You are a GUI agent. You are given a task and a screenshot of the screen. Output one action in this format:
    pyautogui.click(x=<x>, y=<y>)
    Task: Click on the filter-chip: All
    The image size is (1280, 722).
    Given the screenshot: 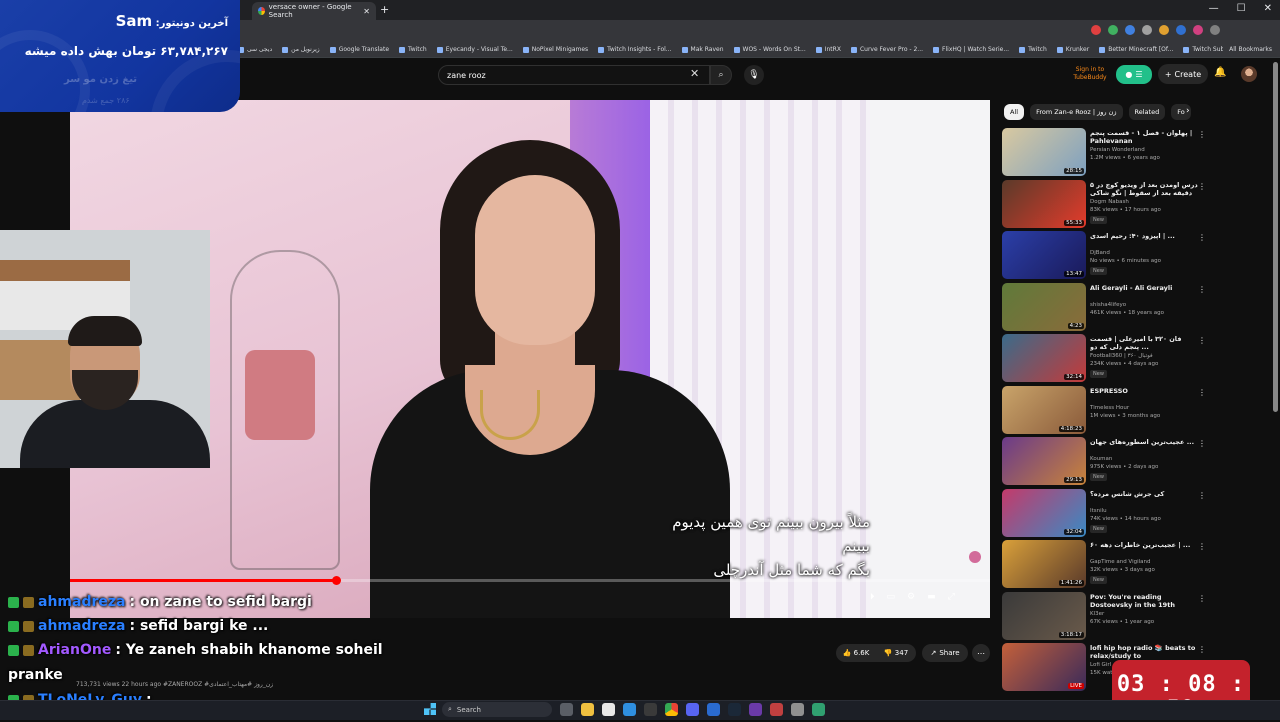 What is the action you would take?
    pyautogui.click(x=1014, y=112)
    